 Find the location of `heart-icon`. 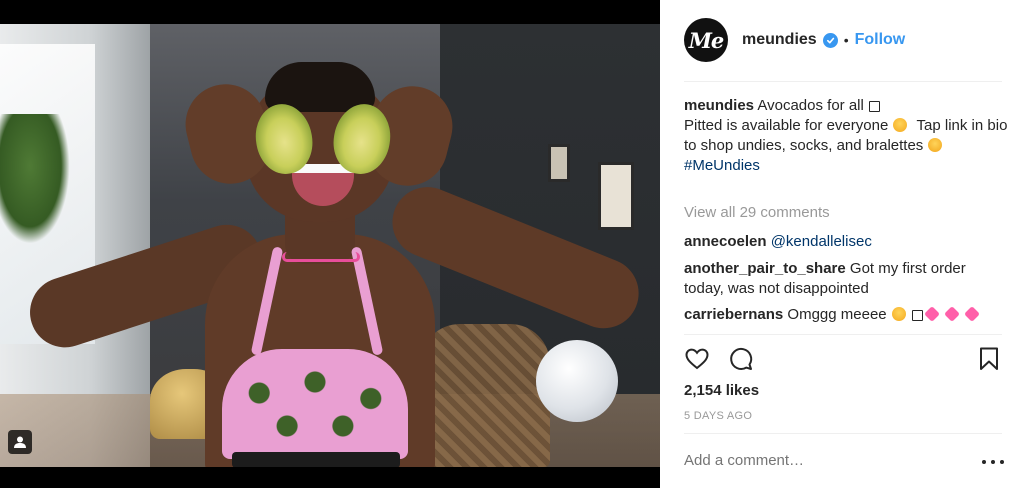

heart-icon is located at coordinates (697, 359).